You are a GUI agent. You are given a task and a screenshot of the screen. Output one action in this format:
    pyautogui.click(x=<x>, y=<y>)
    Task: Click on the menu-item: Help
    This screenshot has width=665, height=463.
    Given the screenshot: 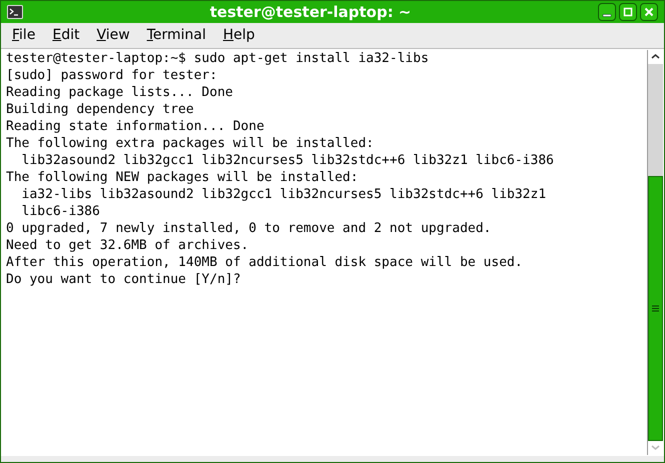 What is the action you would take?
    pyautogui.click(x=239, y=35)
    